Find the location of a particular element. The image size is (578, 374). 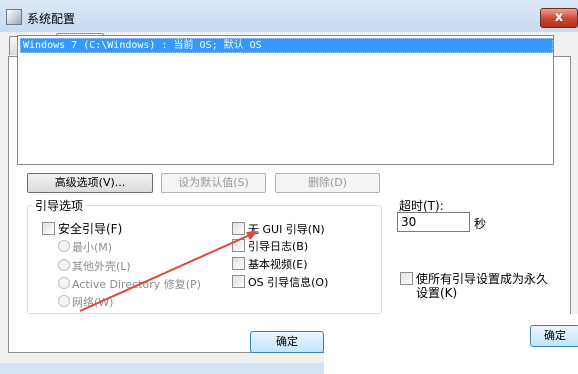

make-permanent-label-line2: 设置(K) is located at coordinates (437, 293).